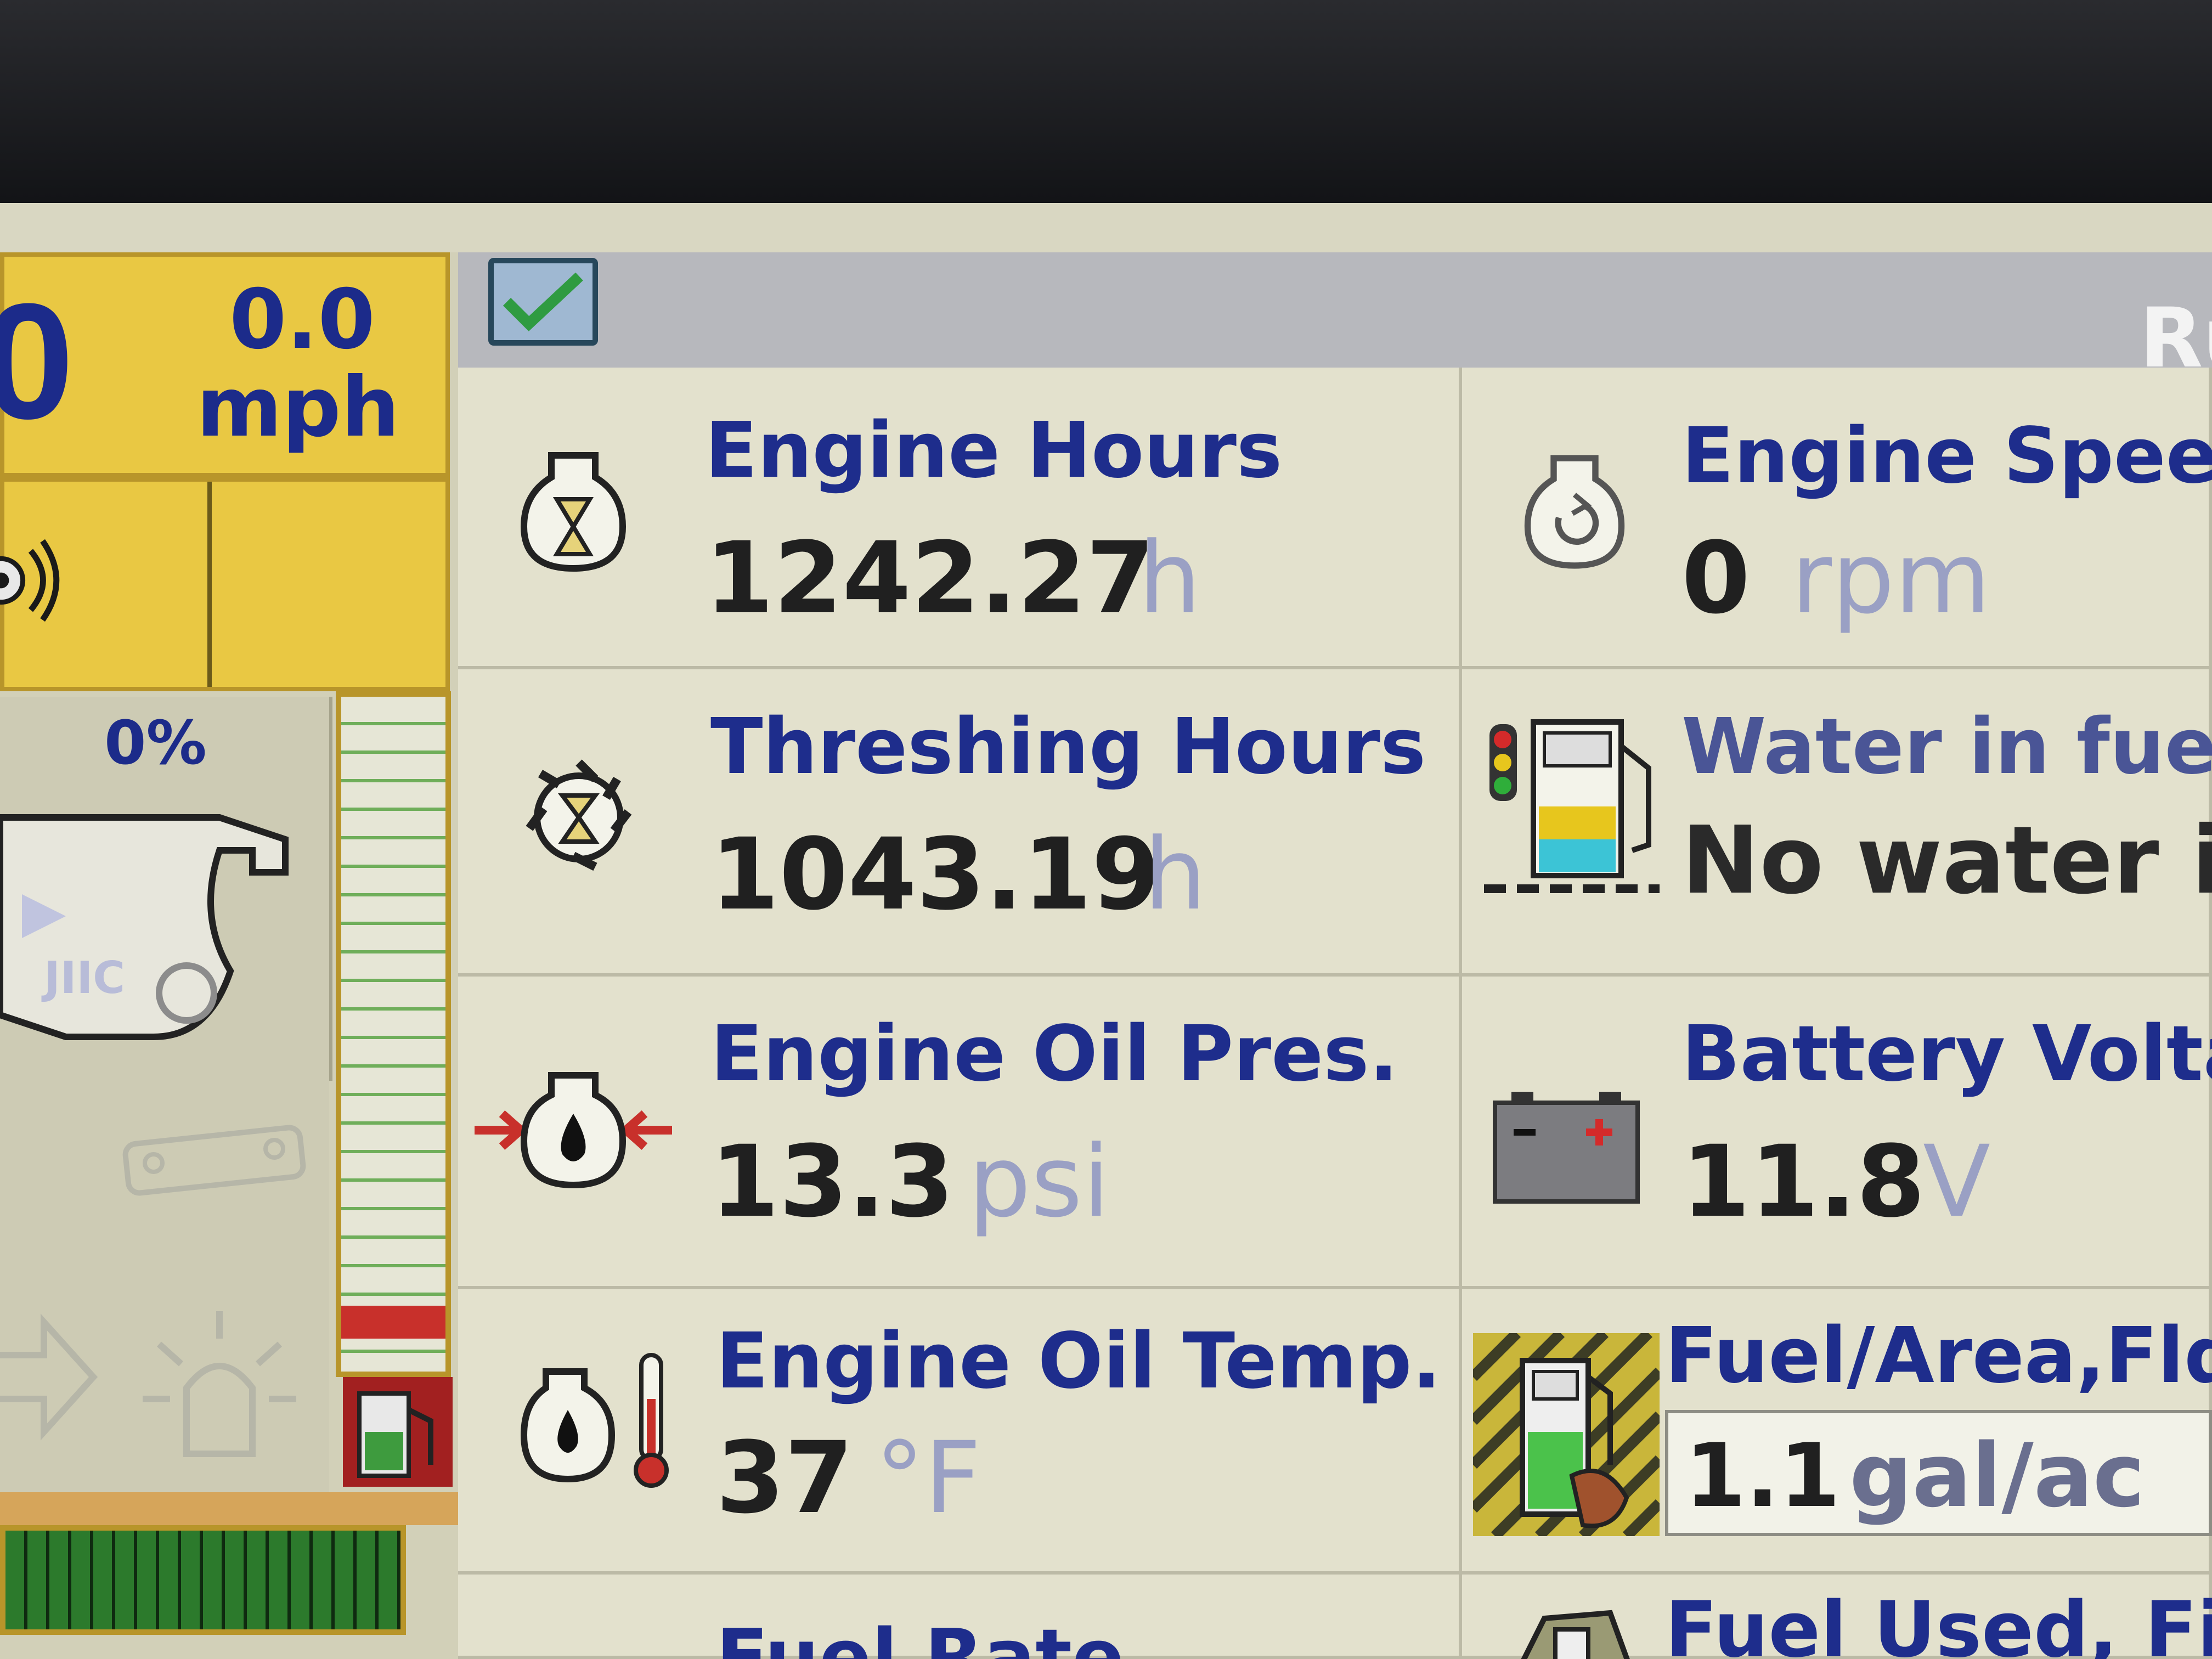  I want to click on cell-threshing-hours: Threshing Hours 1043.19 h, so click(960, 823).